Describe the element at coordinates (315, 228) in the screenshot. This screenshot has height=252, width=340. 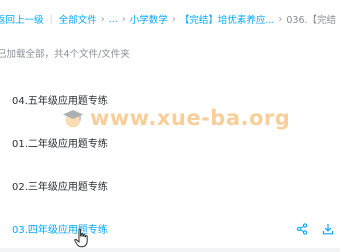
I see `row-actions` at that location.